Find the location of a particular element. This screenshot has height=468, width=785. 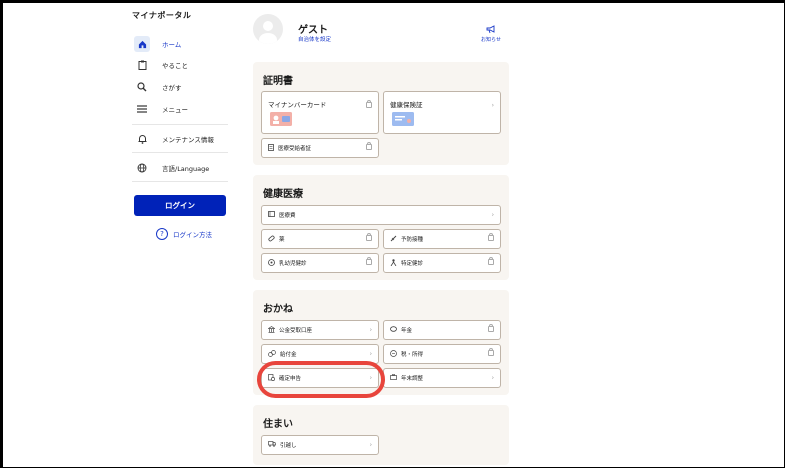

card-infant-checkup: 乳幼児健診 is located at coordinates (320, 263).